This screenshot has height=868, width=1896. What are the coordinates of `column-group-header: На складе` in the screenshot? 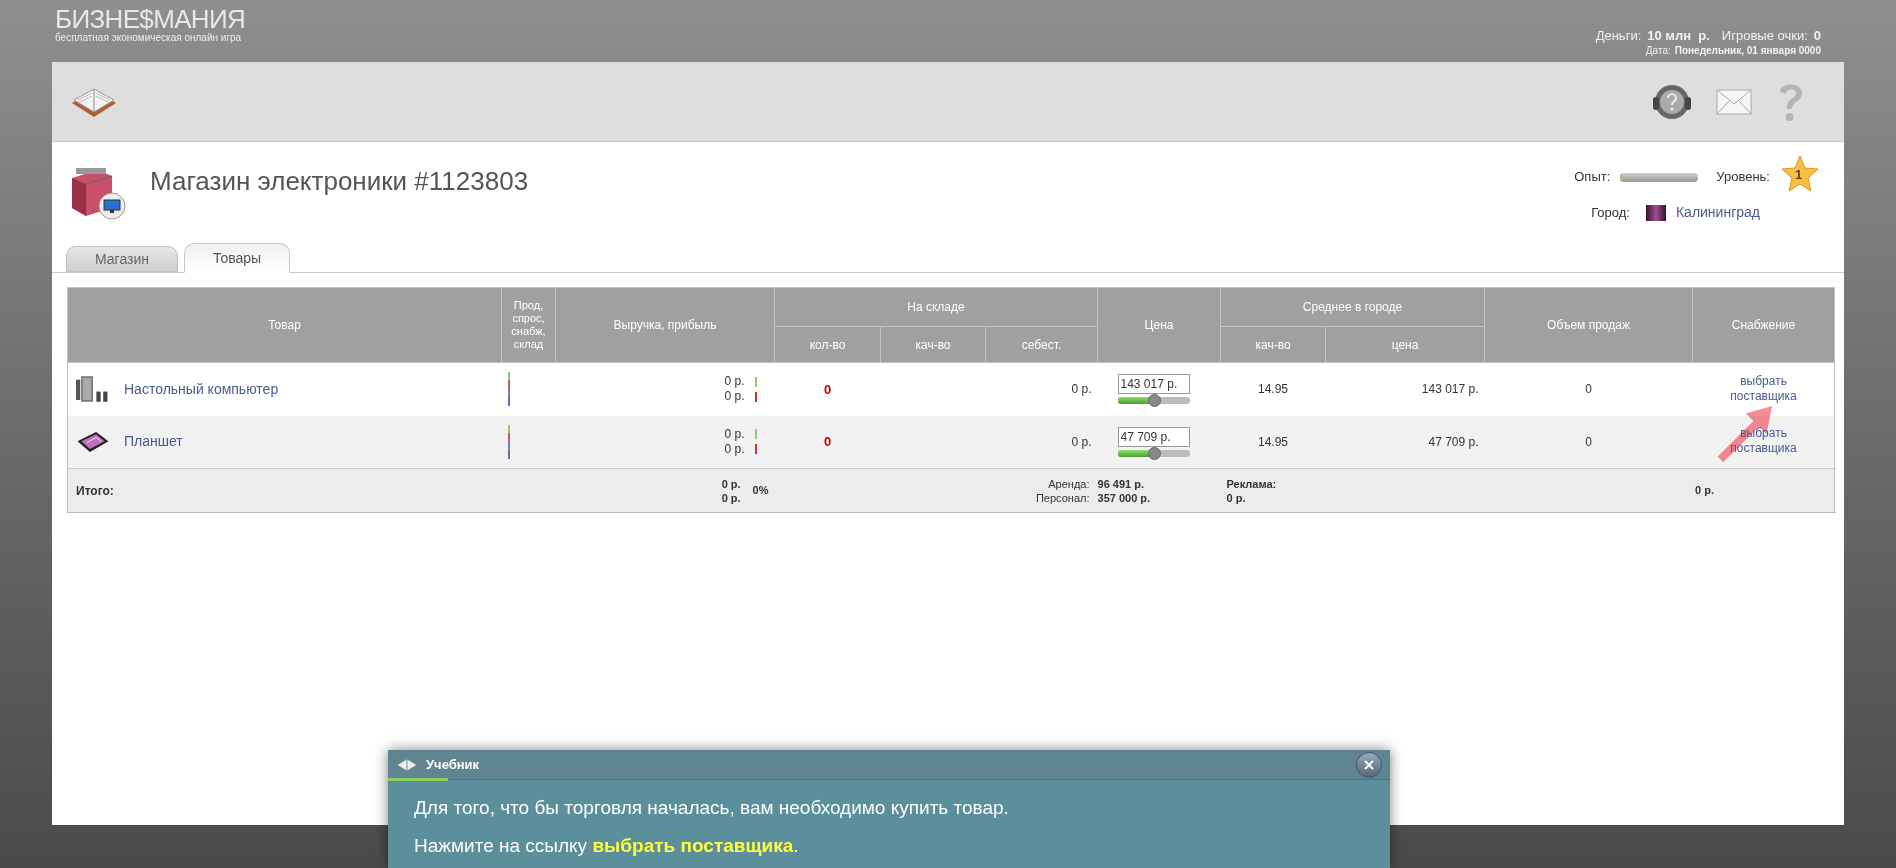 It's located at (936, 307).